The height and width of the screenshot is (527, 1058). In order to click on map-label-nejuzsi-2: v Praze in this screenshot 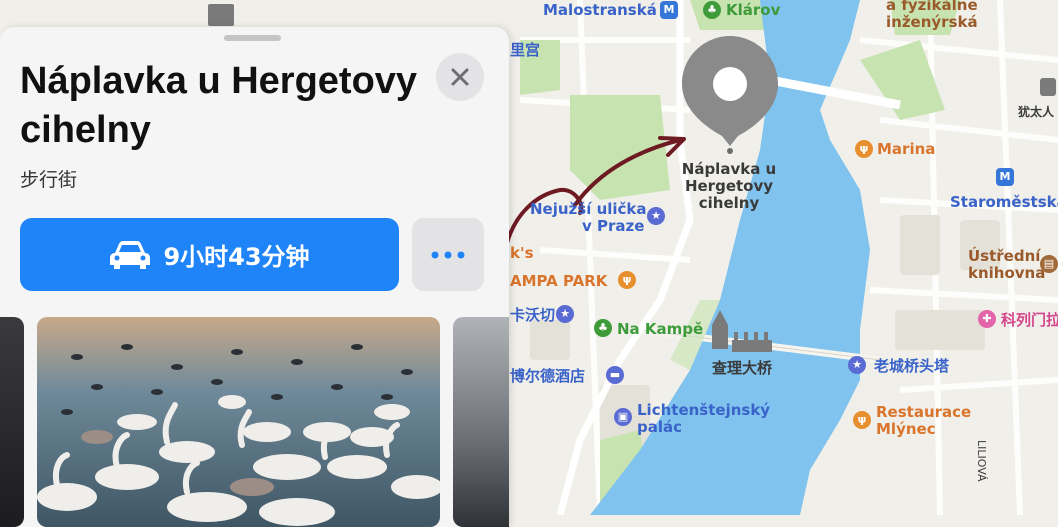, I will do `click(613, 226)`.